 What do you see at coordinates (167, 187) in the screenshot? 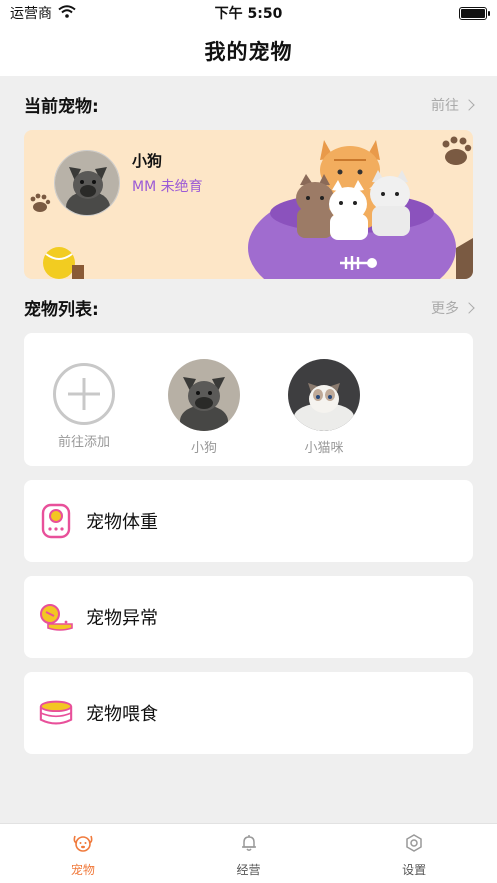
I see `current-pet-status: MM 未绝育` at bounding box center [167, 187].